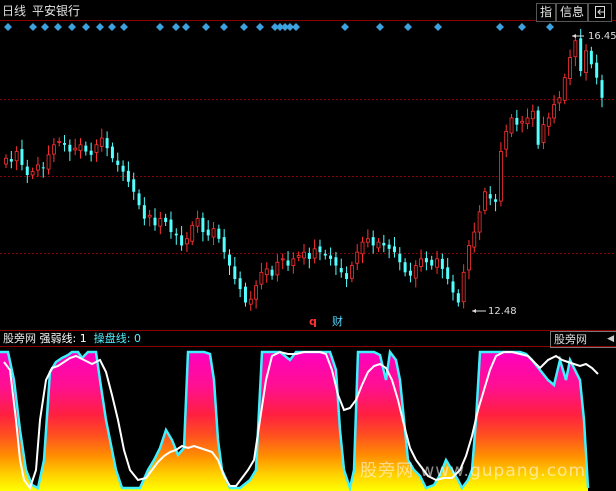  Describe the element at coordinates (610, 339) in the screenshot. I see `chevron-down-icon: ◀` at that location.